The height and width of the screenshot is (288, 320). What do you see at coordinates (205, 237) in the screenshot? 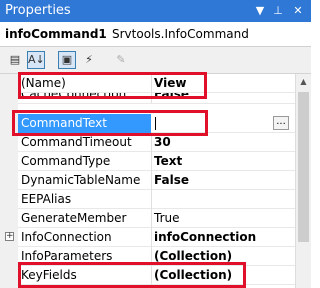
I see `property-value: infoConnection` at bounding box center [205, 237].